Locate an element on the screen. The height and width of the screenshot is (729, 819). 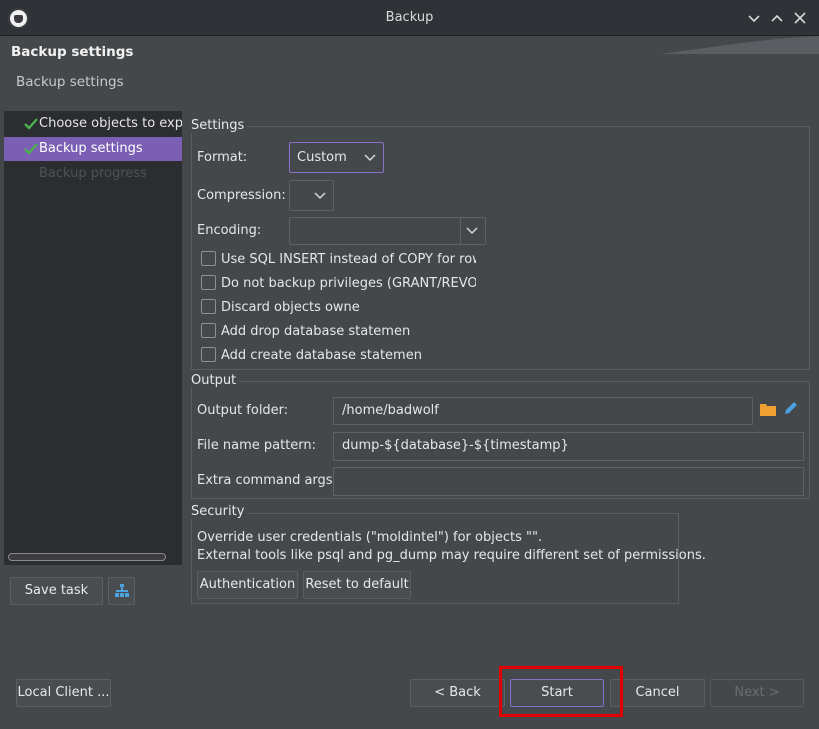
format-select: Custom is located at coordinates (336, 157).